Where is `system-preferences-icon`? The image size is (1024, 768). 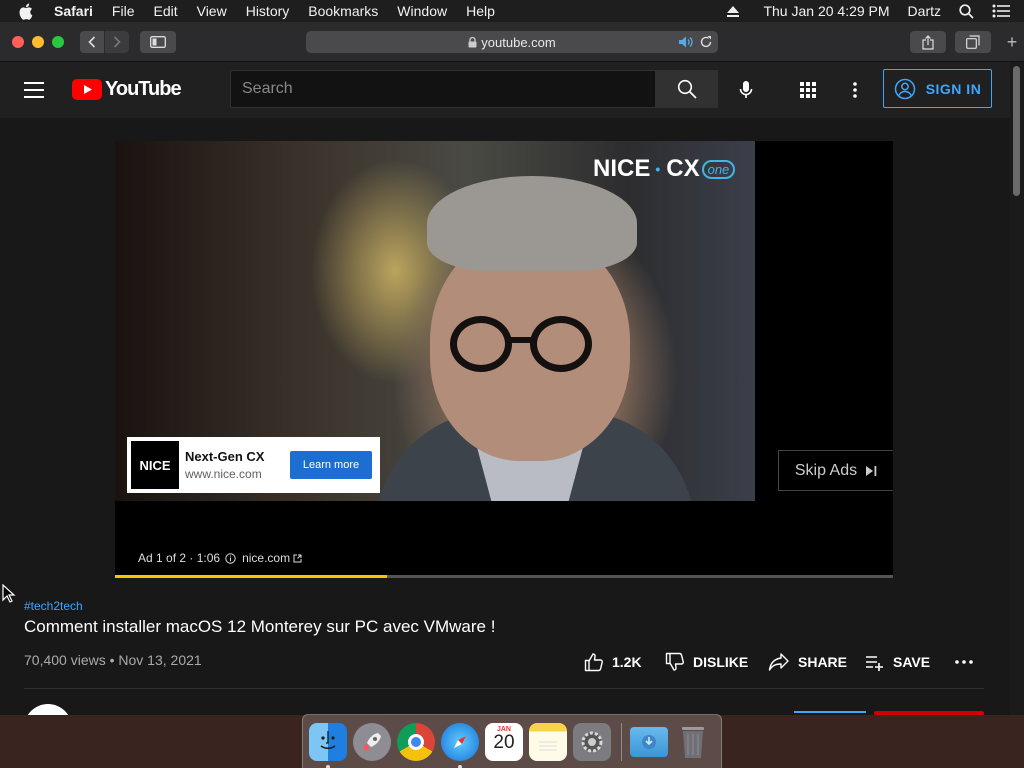
system-preferences-icon is located at coordinates (592, 741).